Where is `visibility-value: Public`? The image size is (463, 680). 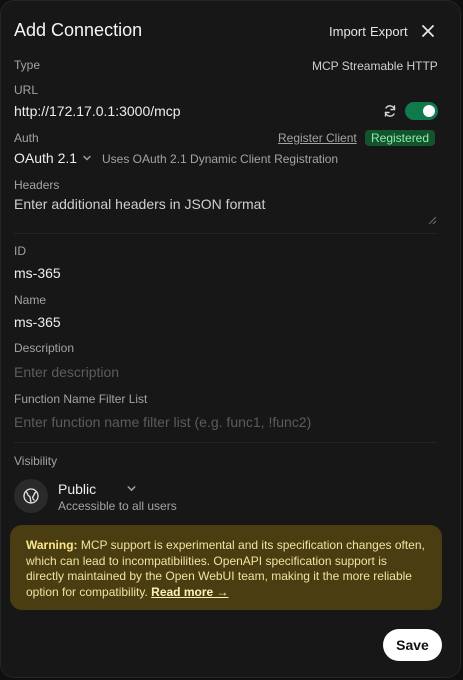
visibility-value: Public is located at coordinates (77, 489).